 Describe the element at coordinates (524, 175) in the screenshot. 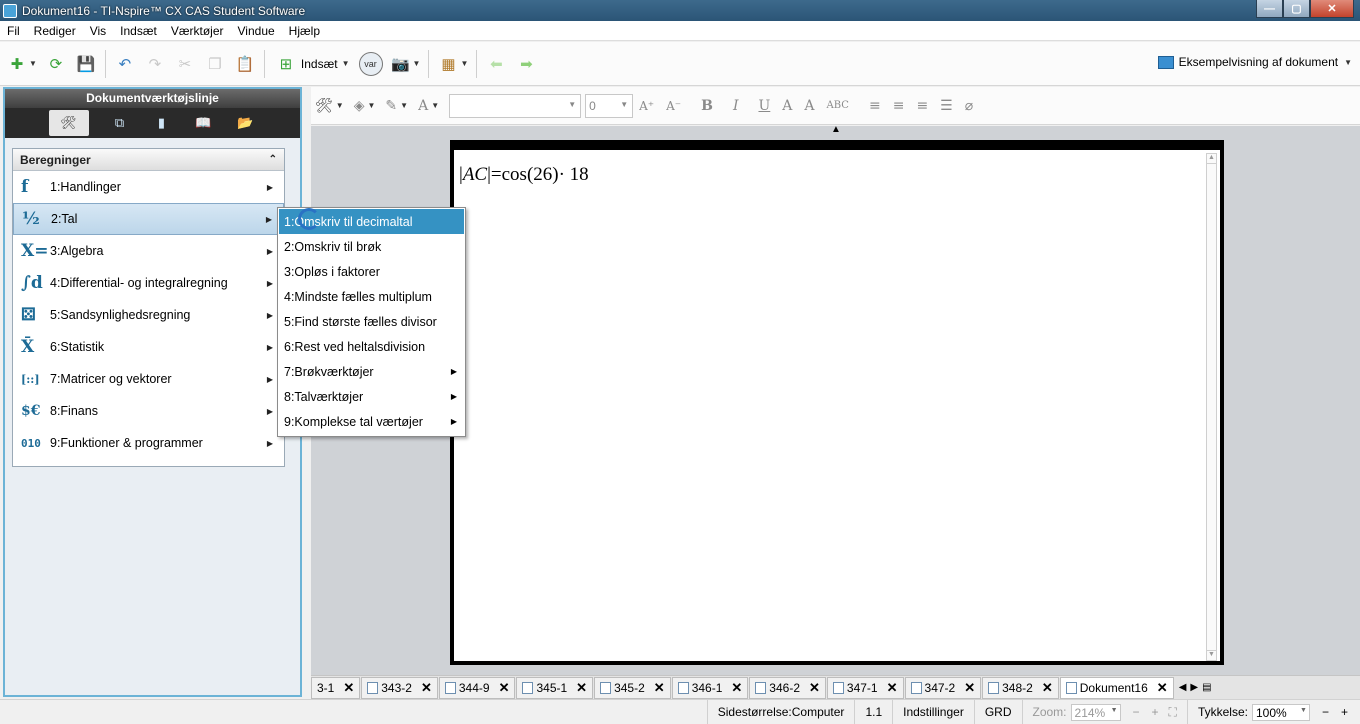

I see `math-expression: |AC|=cos(26)· 18` at that location.